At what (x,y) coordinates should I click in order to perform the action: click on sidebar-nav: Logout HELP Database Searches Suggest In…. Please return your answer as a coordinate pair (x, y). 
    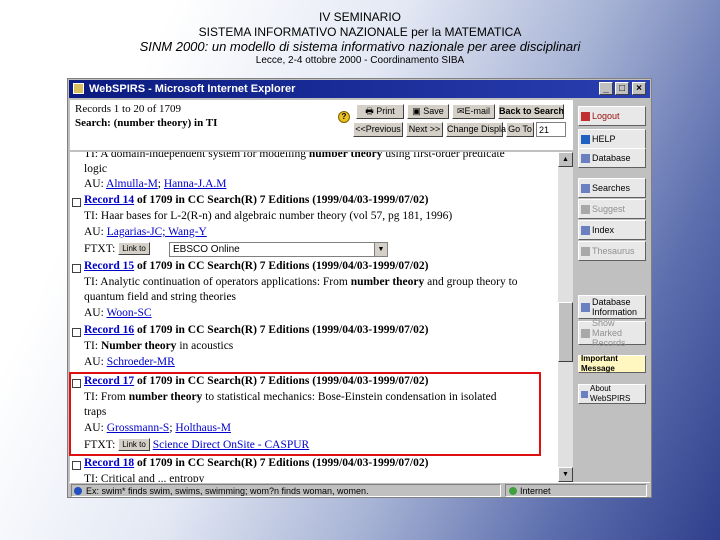
    Looking at the image, I should click on (613, 291).